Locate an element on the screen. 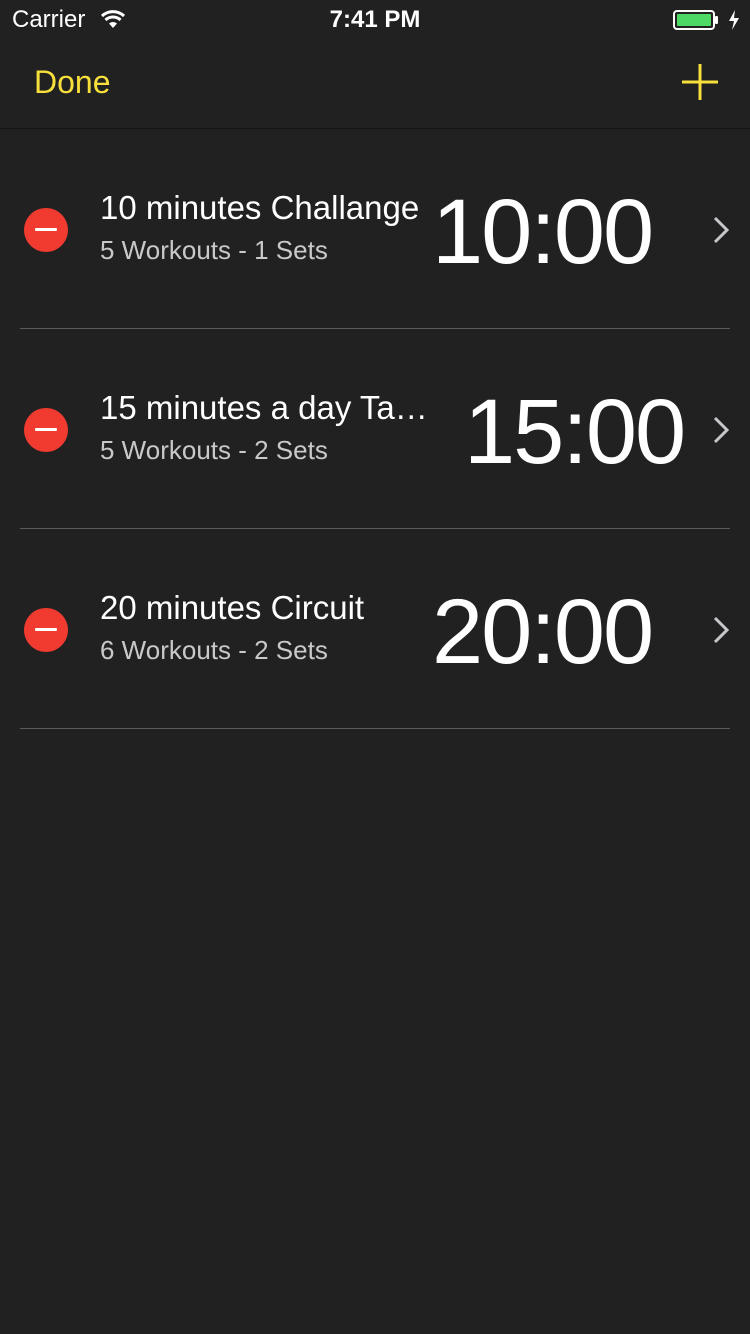  done-button: Done is located at coordinates (72, 82).